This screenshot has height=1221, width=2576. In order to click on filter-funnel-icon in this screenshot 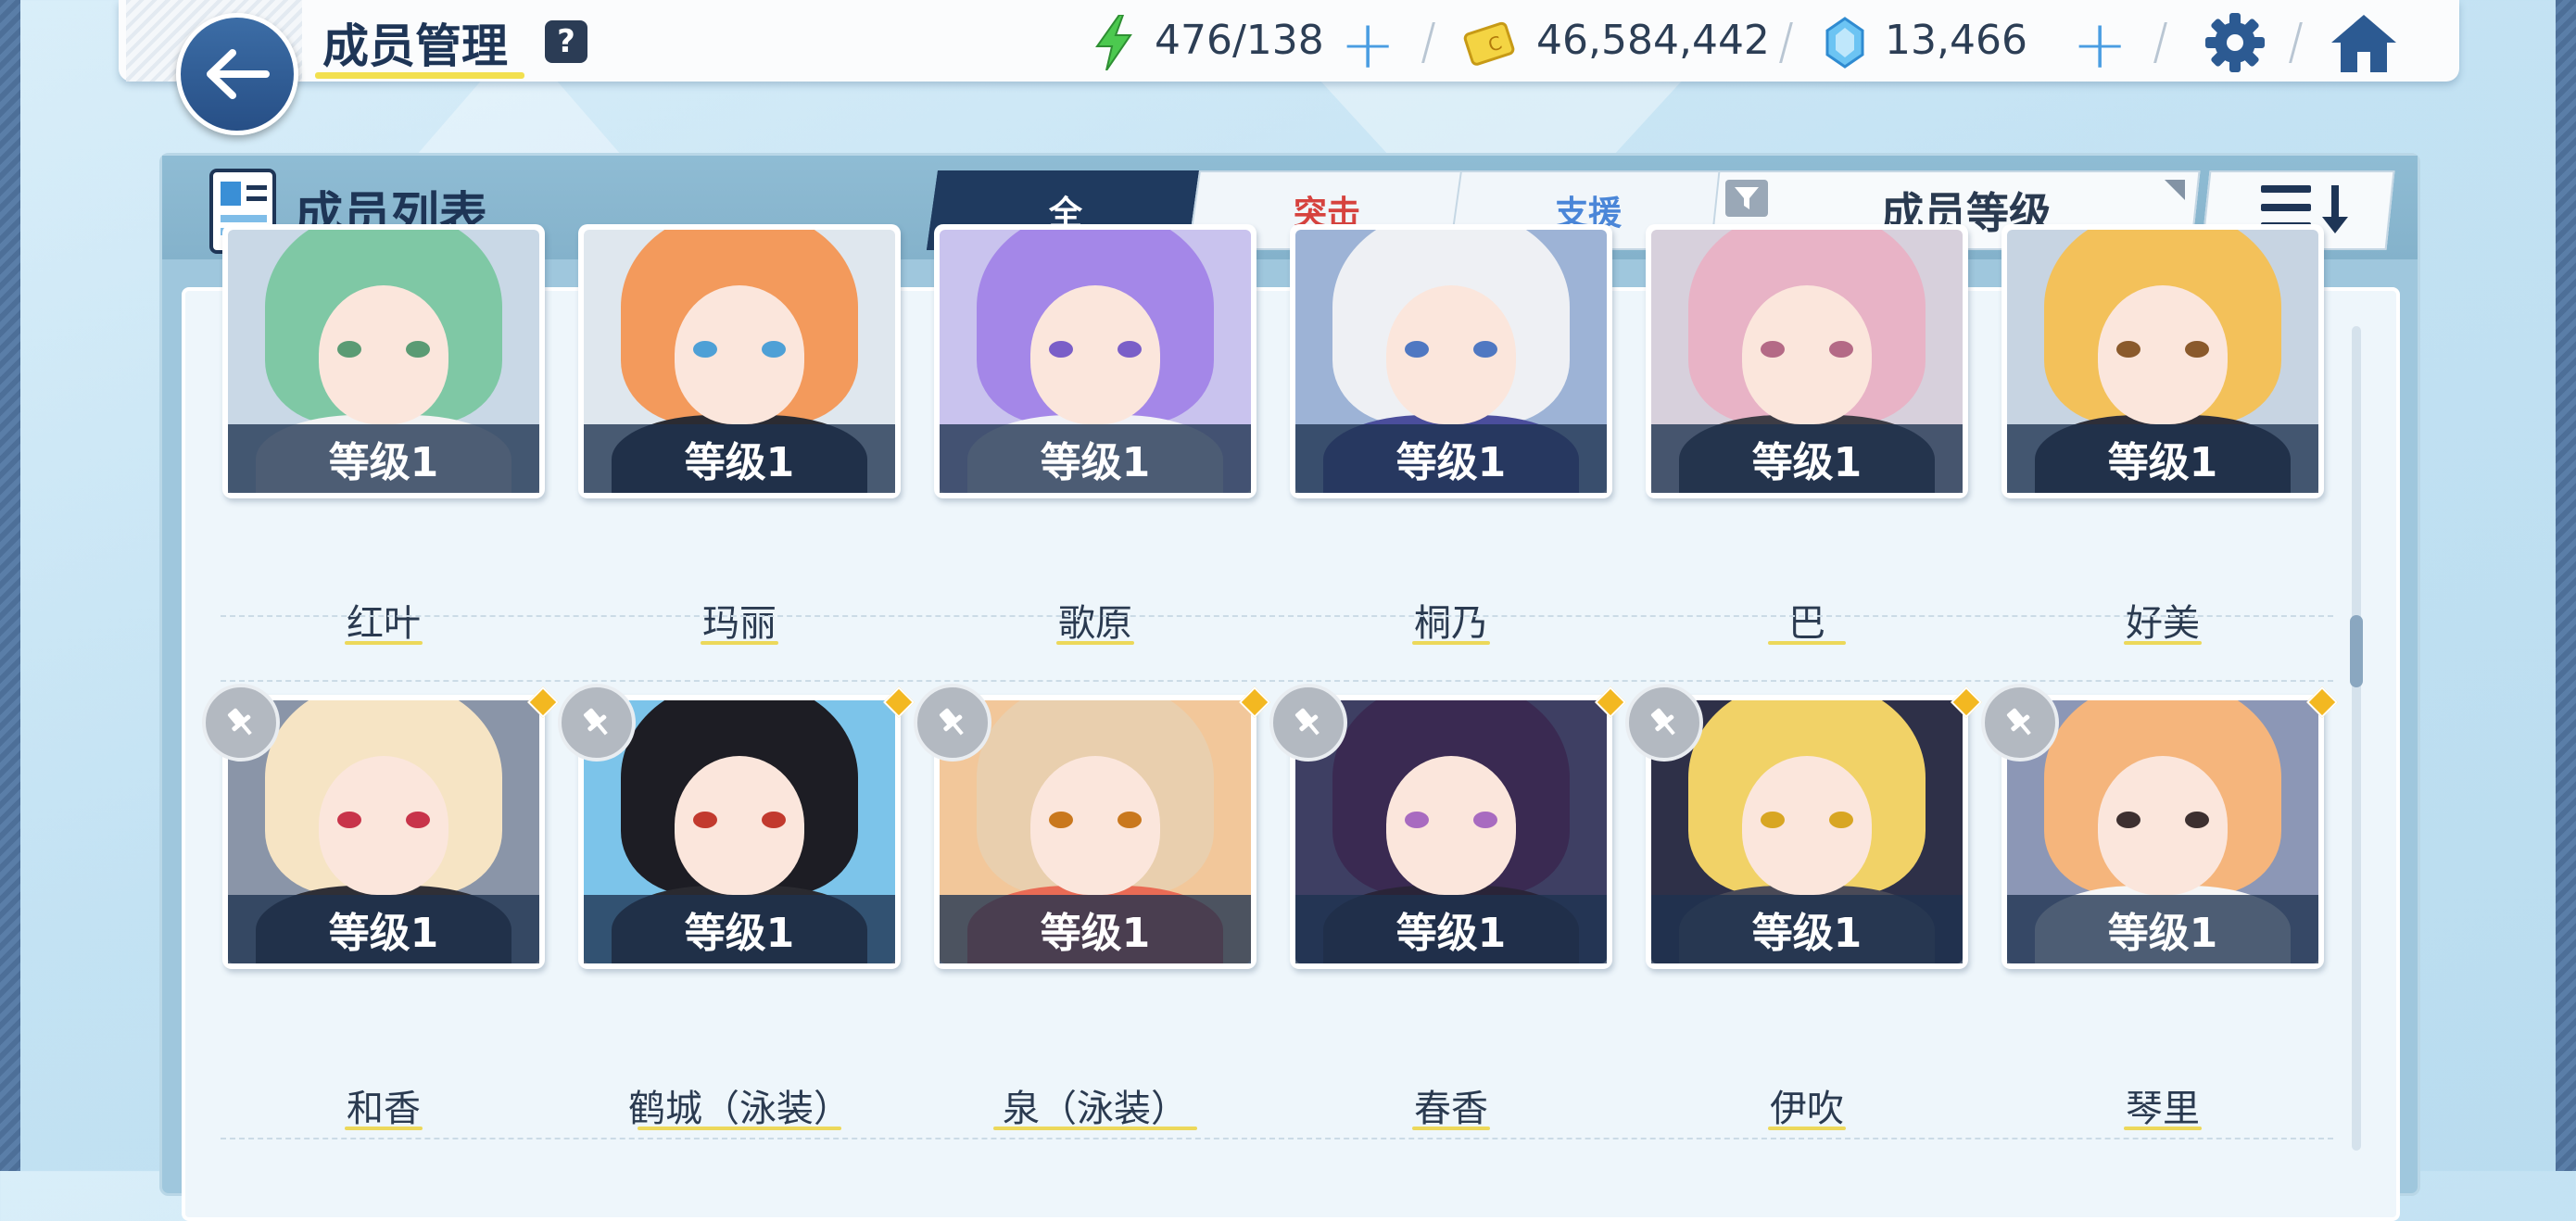, I will do `click(1746, 198)`.